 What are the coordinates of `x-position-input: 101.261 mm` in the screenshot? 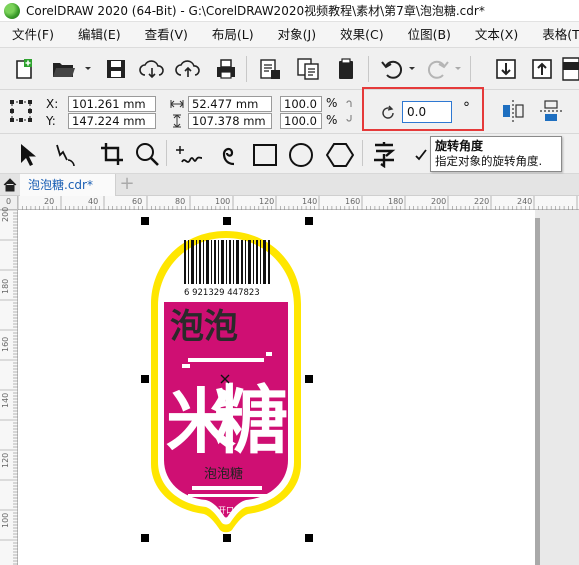 It's located at (112, 104).